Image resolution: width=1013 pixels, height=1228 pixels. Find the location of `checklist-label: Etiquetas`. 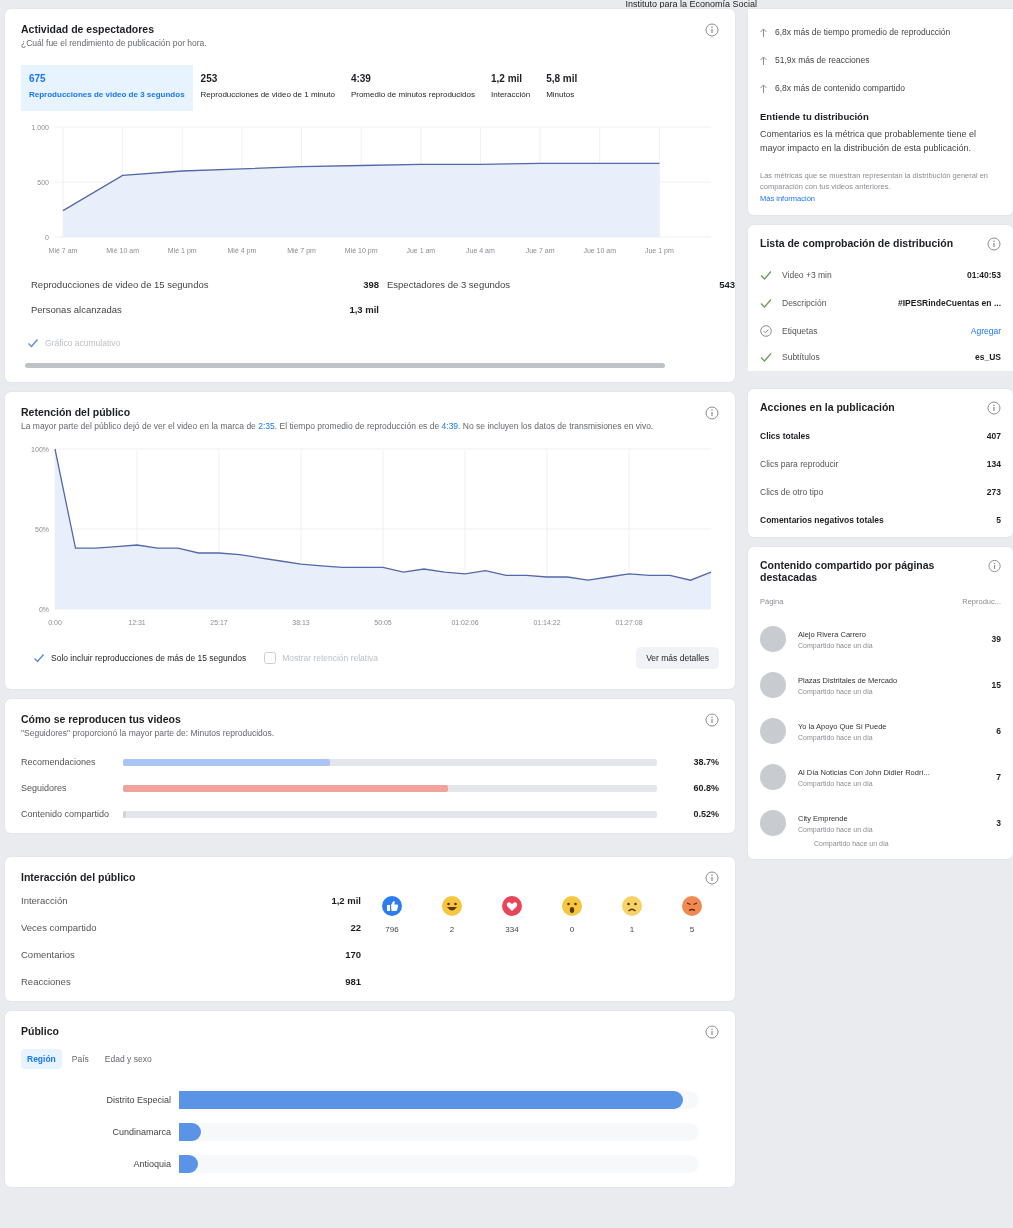

checklist-label: Etiquetas is located at coordinates (800, 331).